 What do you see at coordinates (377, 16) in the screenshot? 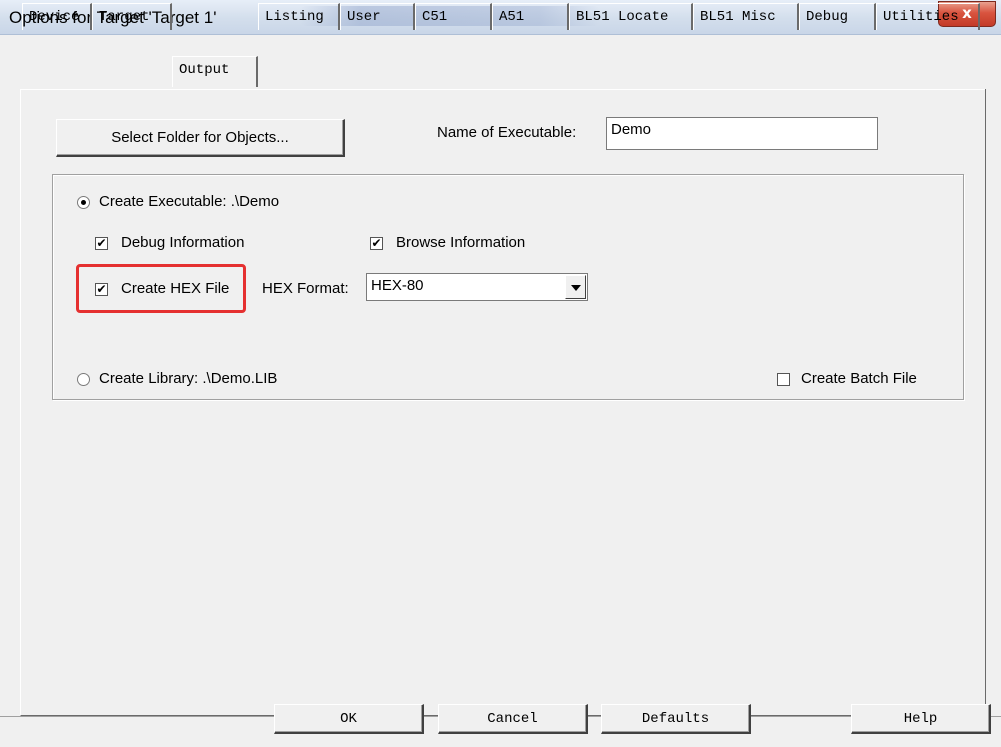
I see `tab-user: User` at bounding box center [377, 16].